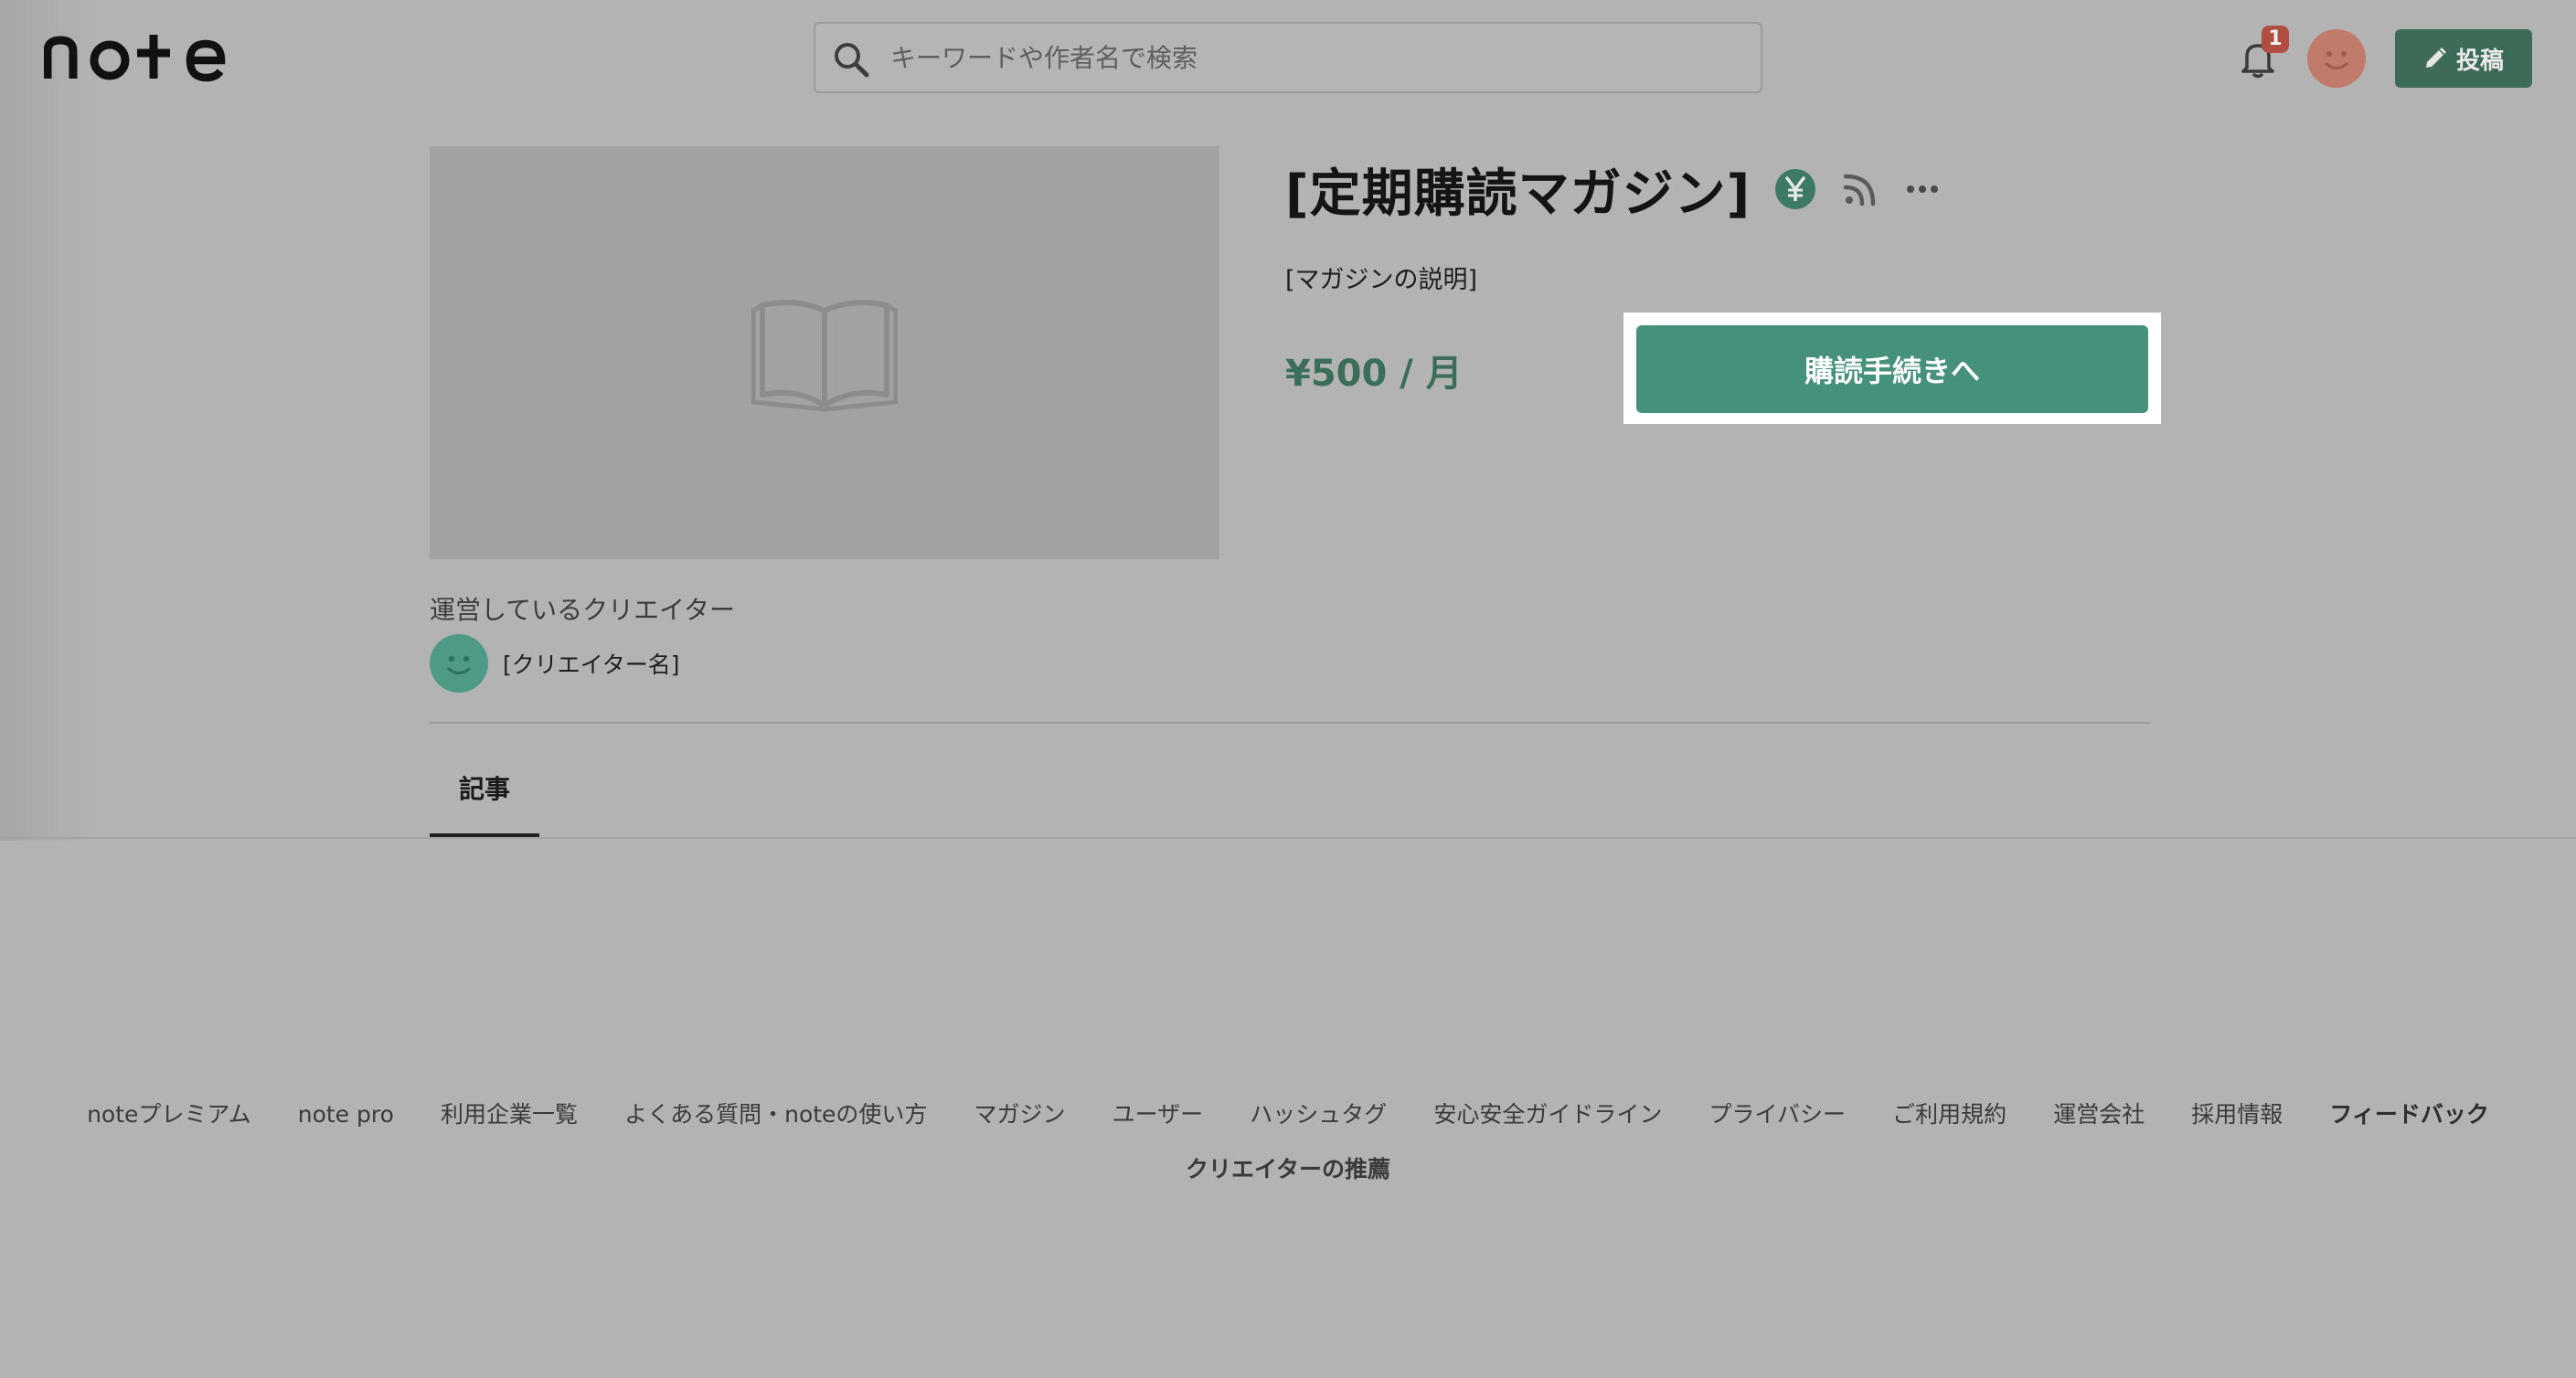 This screenshot has width=2576, height=1378. I want to click on note-logo: note, so click(135, 57).